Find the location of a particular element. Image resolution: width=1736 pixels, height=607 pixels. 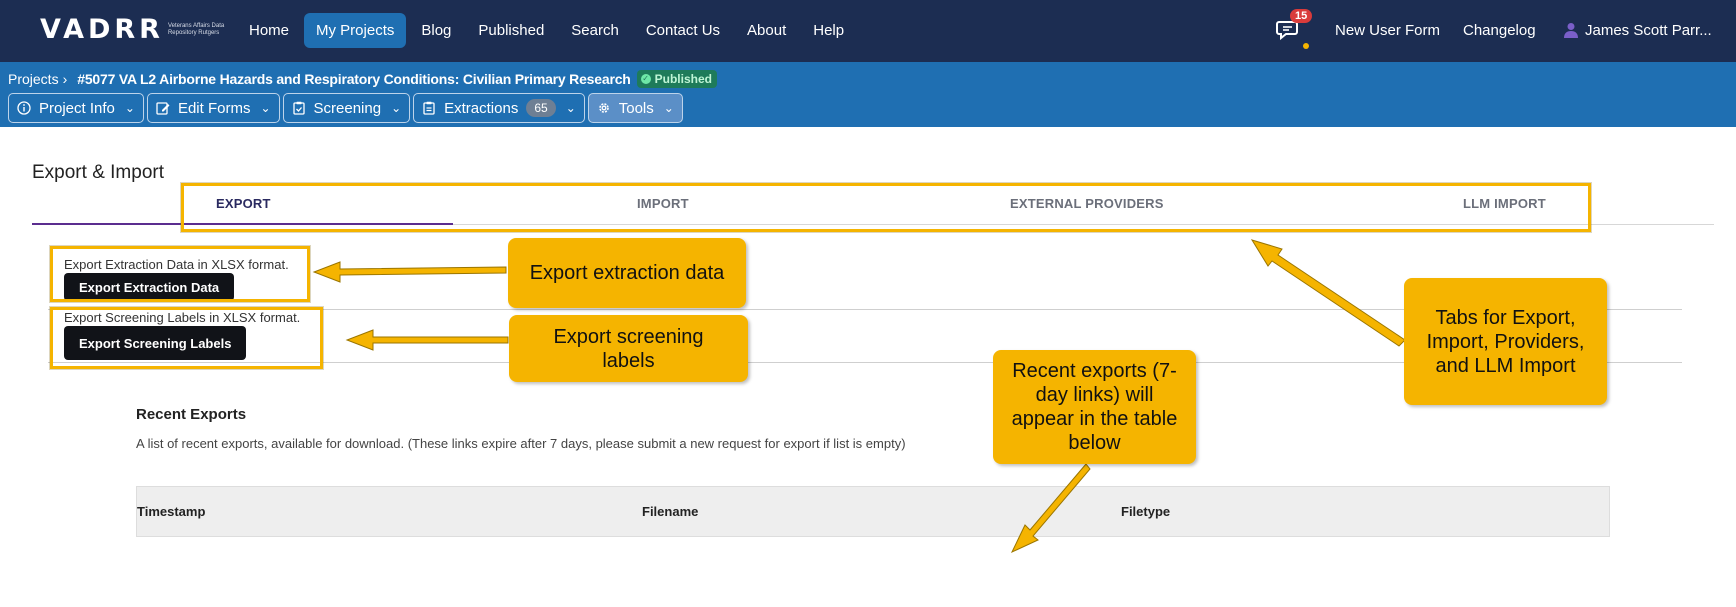

nav-blog: Blog is located at coordinates (436, 30).